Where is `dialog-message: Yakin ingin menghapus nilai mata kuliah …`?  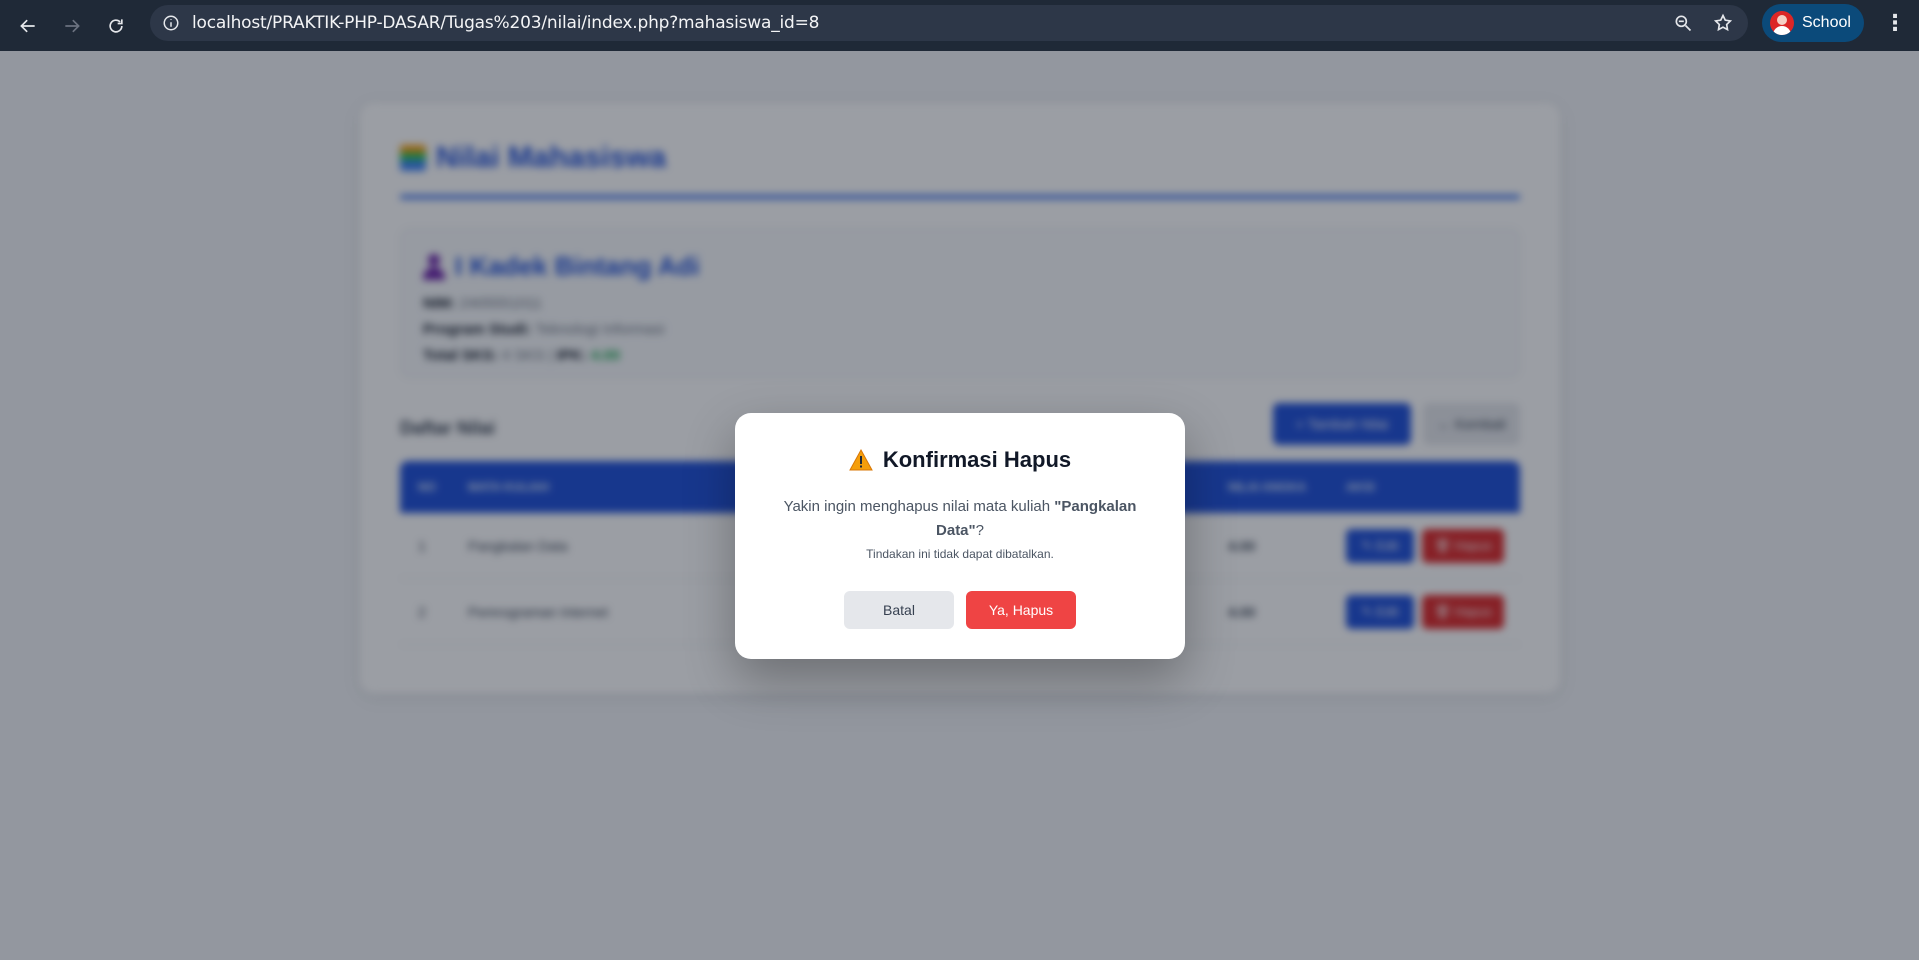
dialog-message: Yakin ingin menghapus nilai mata kuliah … is located at coordinates (960, 518).